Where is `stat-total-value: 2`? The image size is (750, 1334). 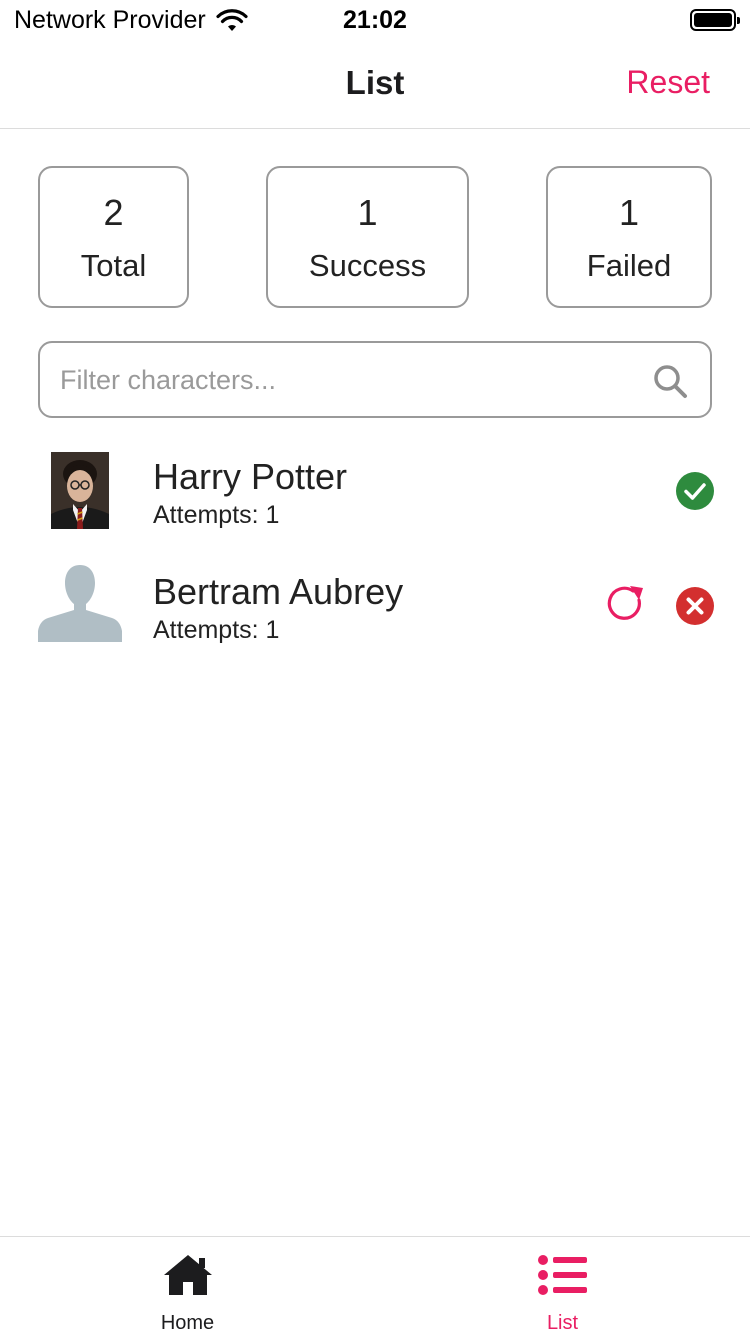 stat-total-value: 2 is located at coordinates (113, 212).